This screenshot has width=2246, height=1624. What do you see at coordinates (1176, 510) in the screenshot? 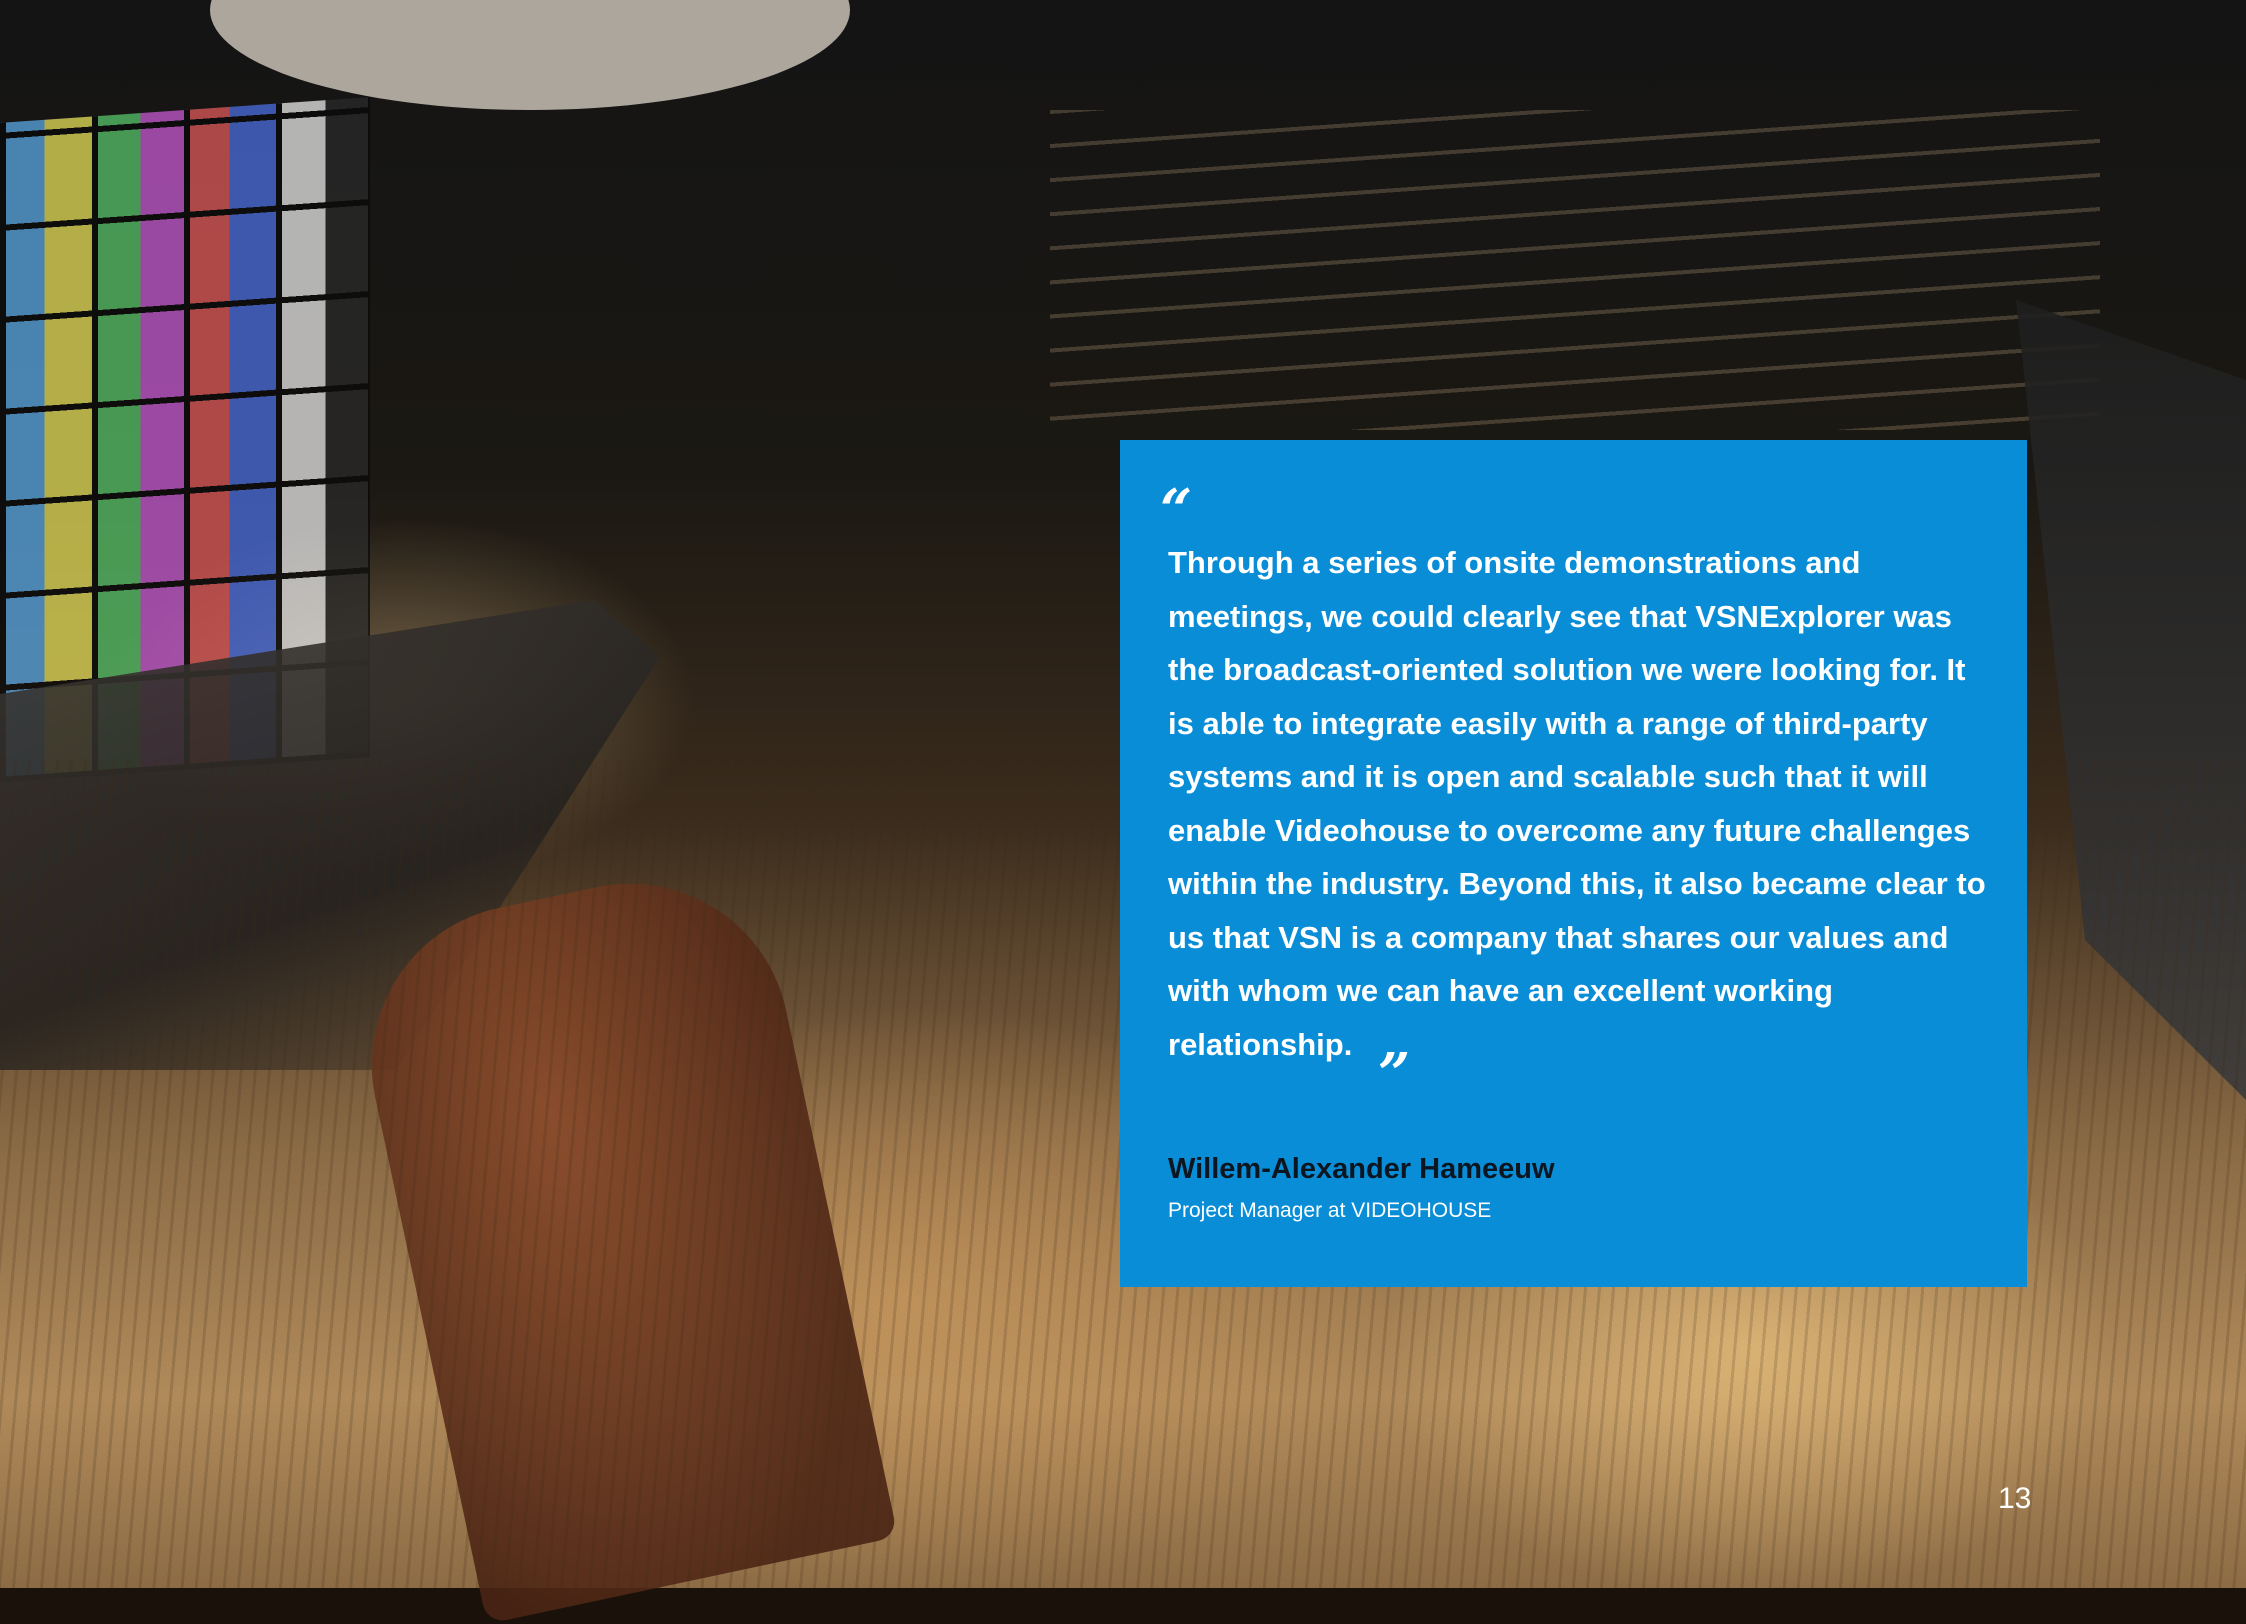
I see `open-quote-mark: “` at bounding box center [1176, 510].